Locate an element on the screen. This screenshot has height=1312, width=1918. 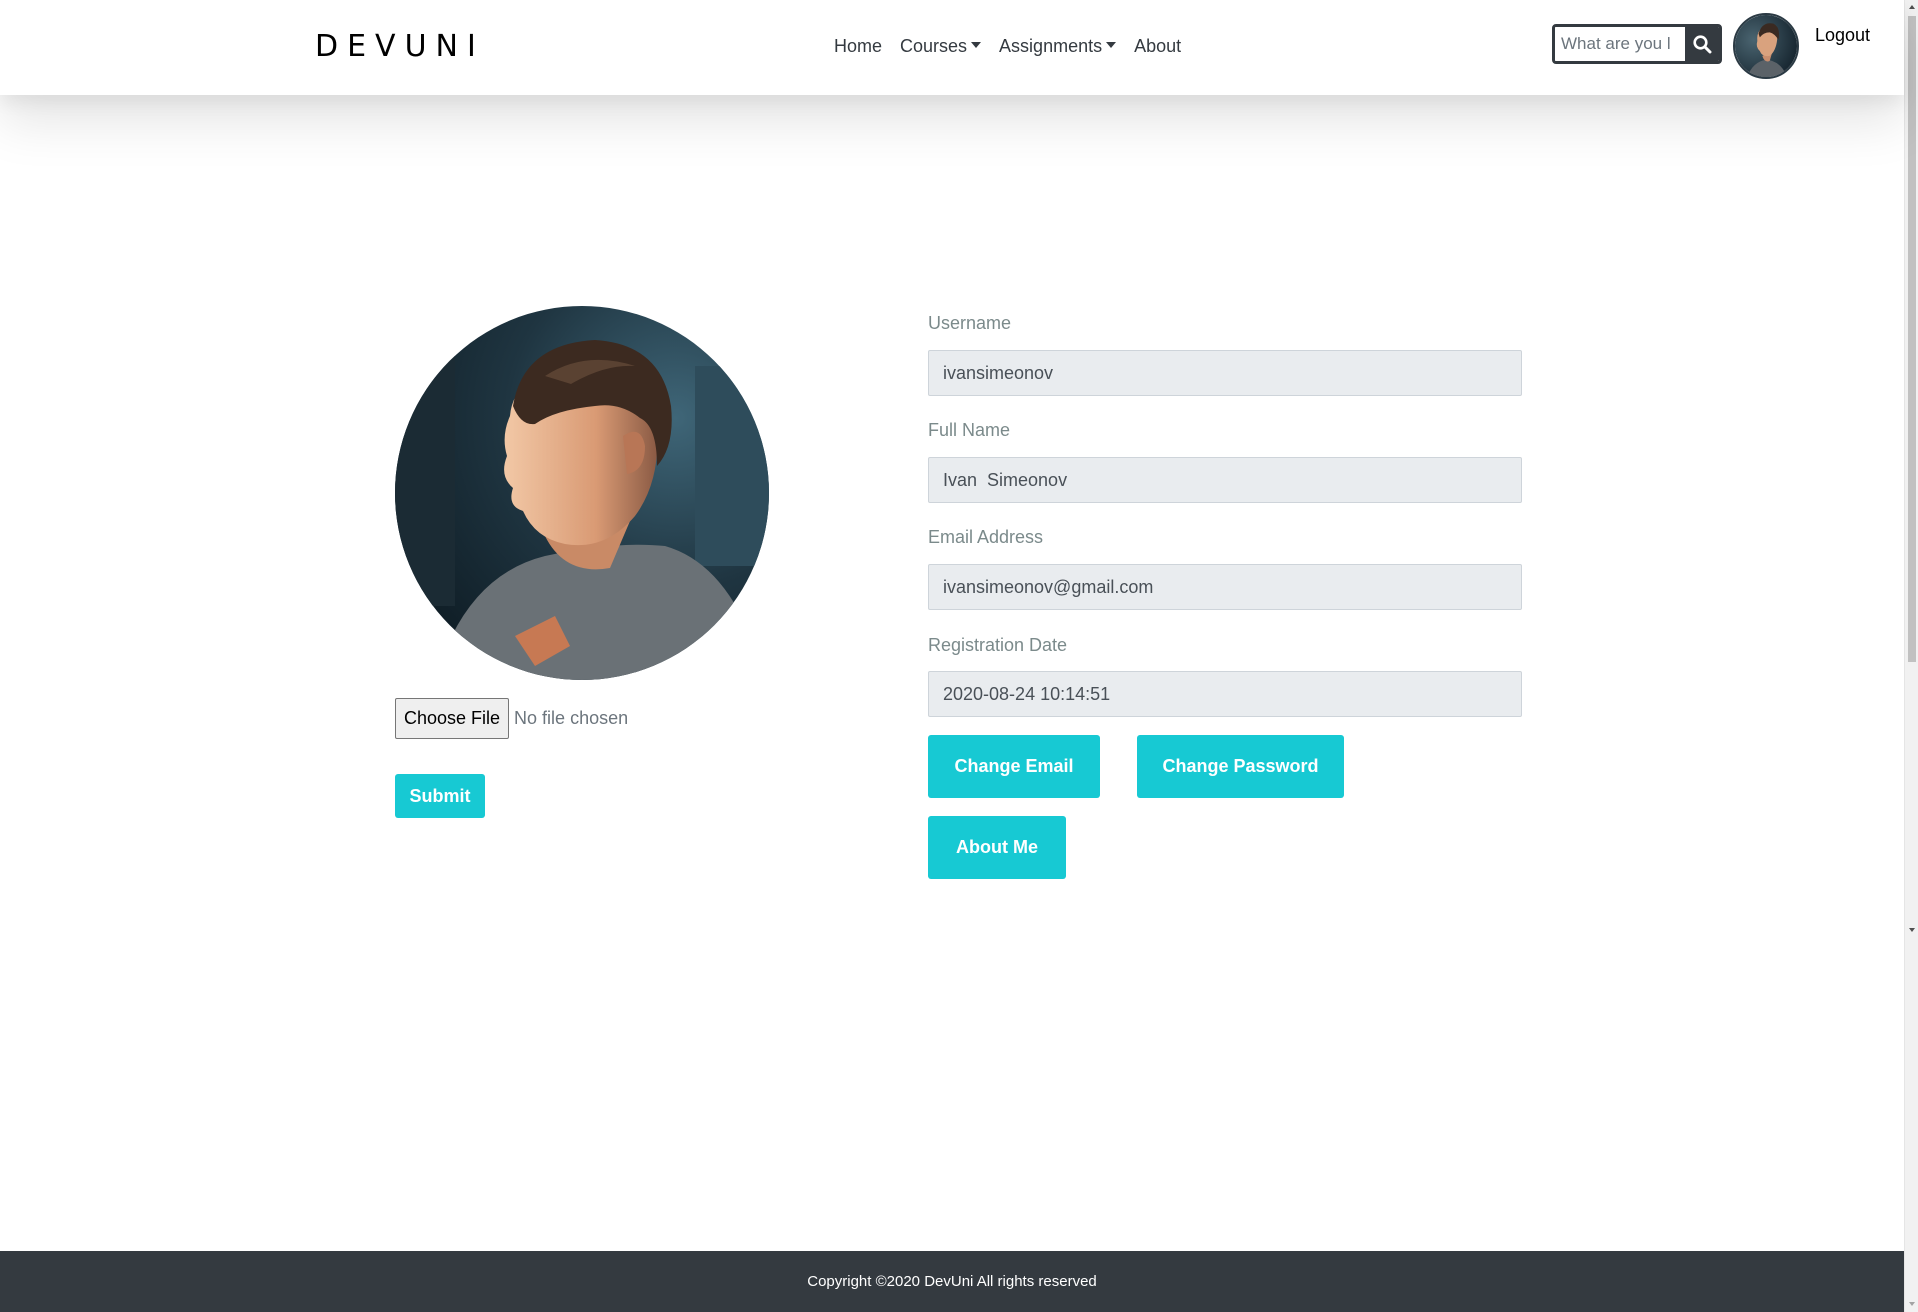
nav-link-label: Assignments is located at coordinates (1051, 46).